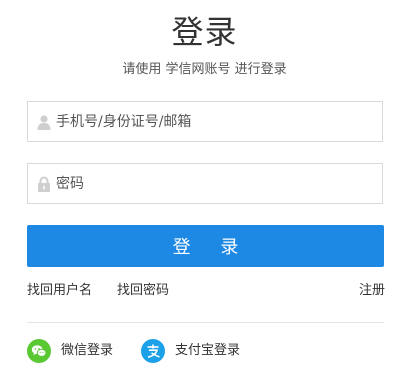 This screenshot has width=409, height=377. I want to click on wechat-login-label: 微信登录, so click(87, 350).